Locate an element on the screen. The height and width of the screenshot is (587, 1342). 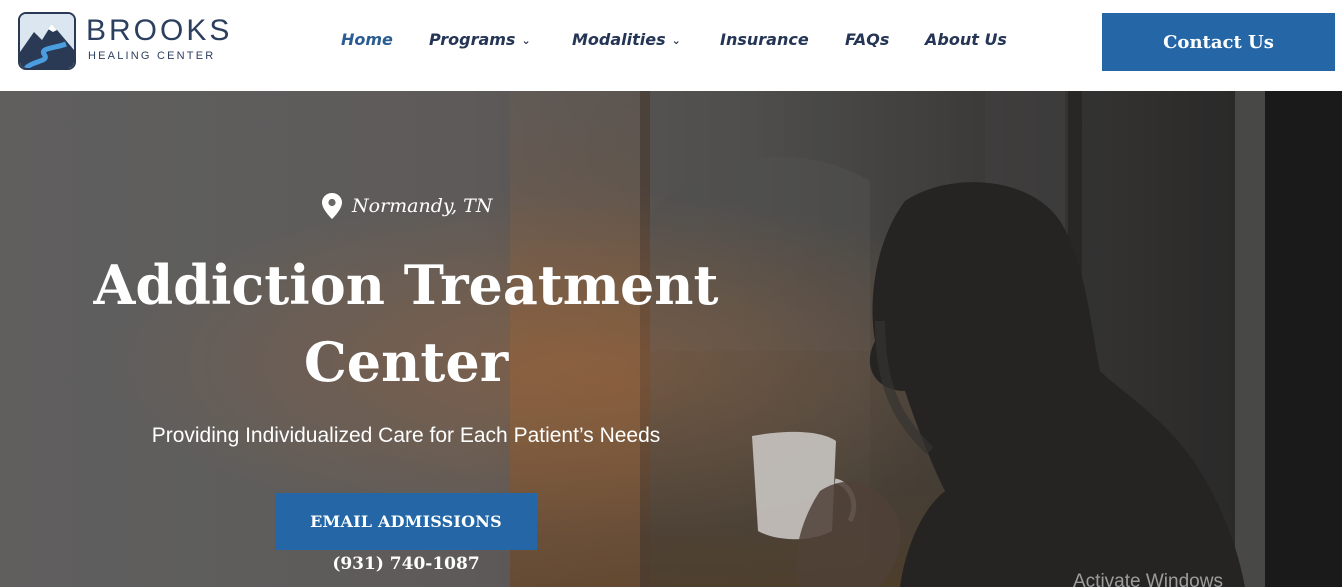
nav-home-label: Home is located at coordinates (367, 39).